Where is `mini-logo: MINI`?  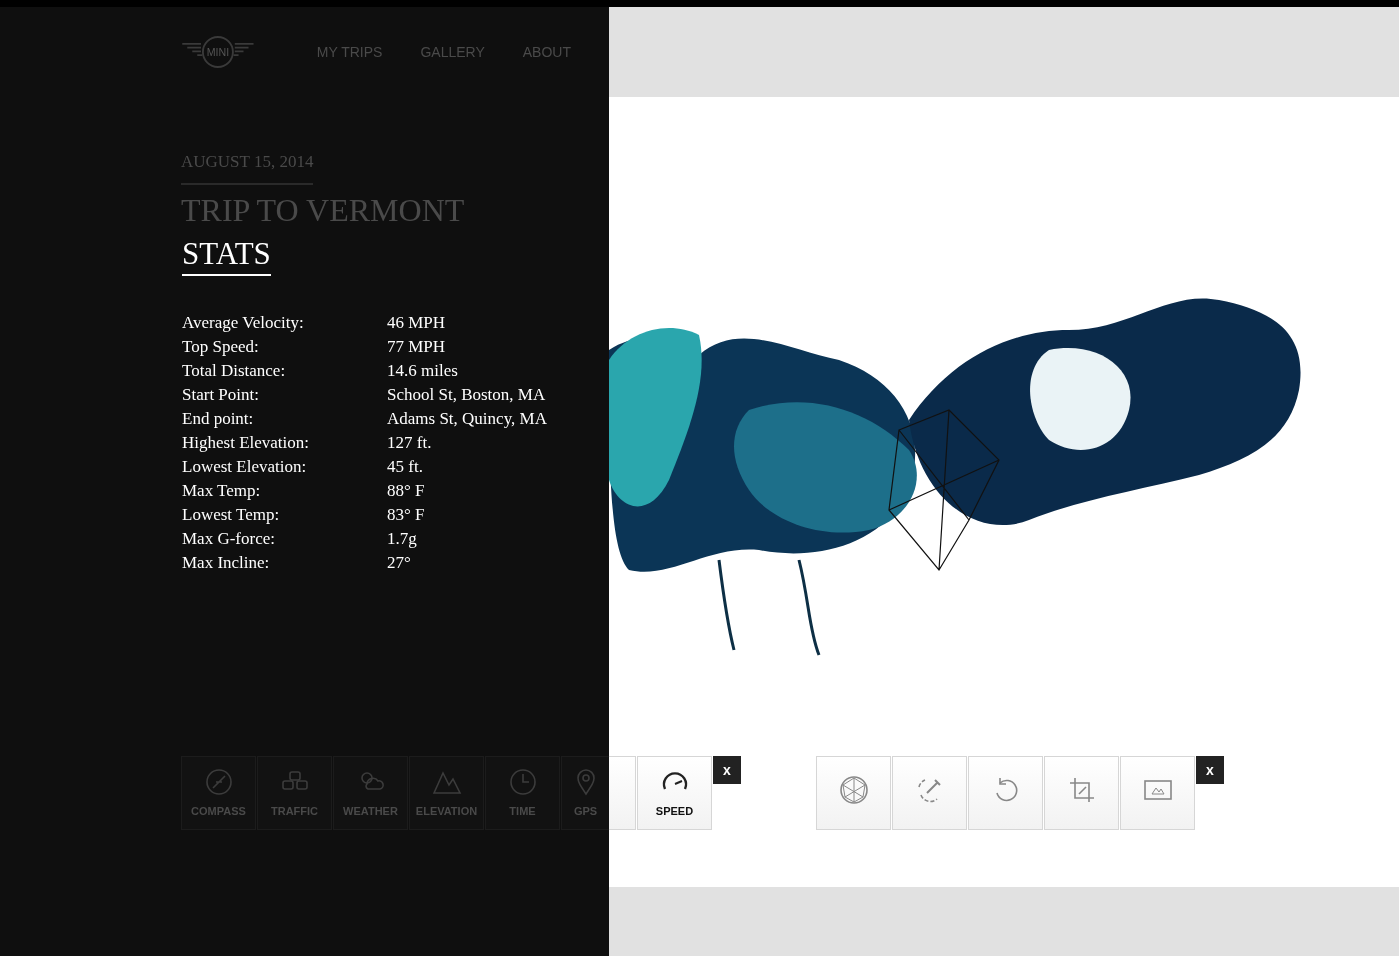 mini-logo: MINI is located at coordinates (218, 52).